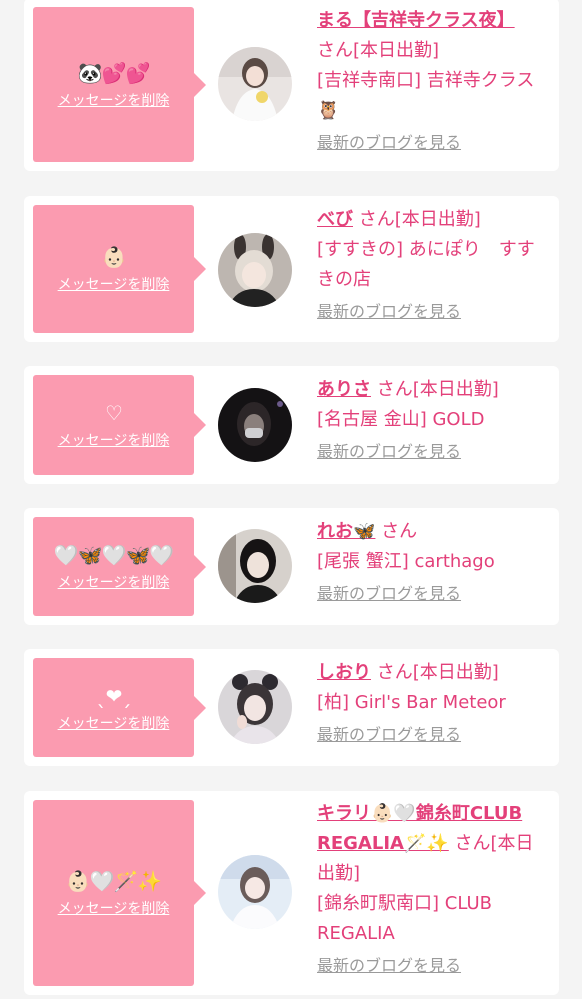 Image resolution: width=582 pixels, height=999 pixels. Describe the element at coordinates (416, 20) in the screenshot. I see `sender-name-link: まる【吉祥寺クラス夜】` at that location.